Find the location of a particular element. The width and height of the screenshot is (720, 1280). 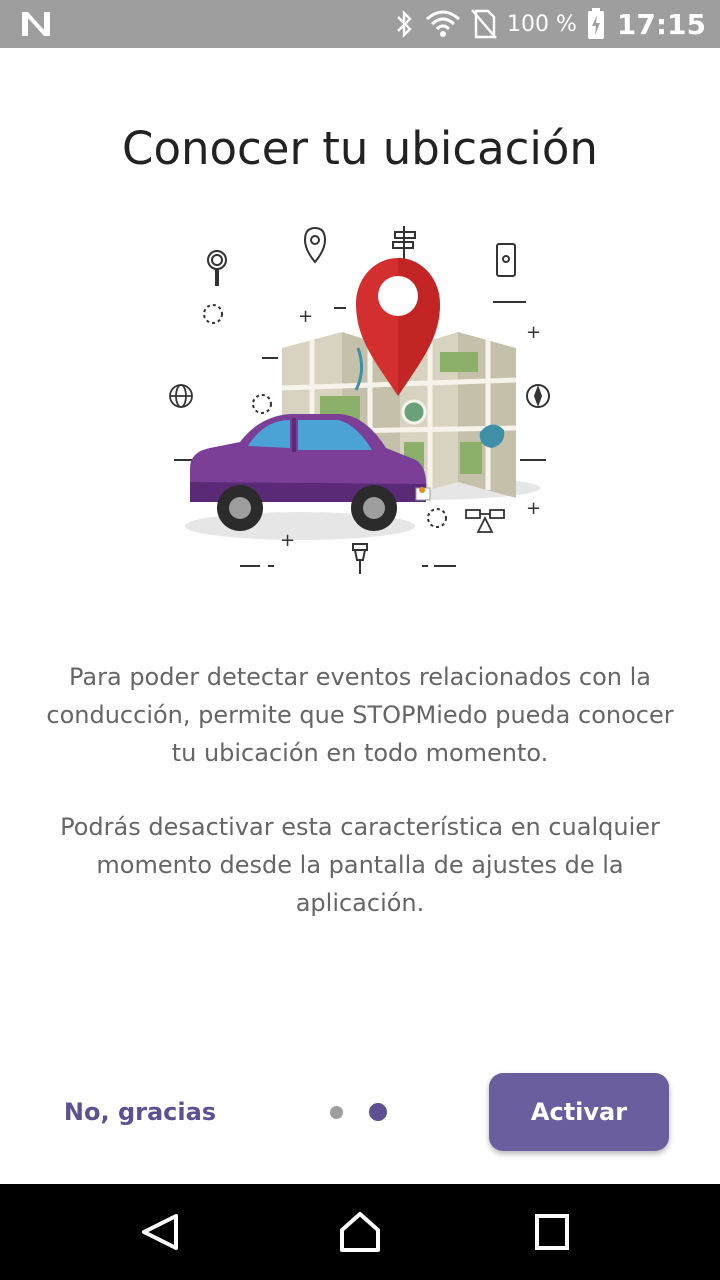

n-logo-icon is located at coordinates (36, 24).